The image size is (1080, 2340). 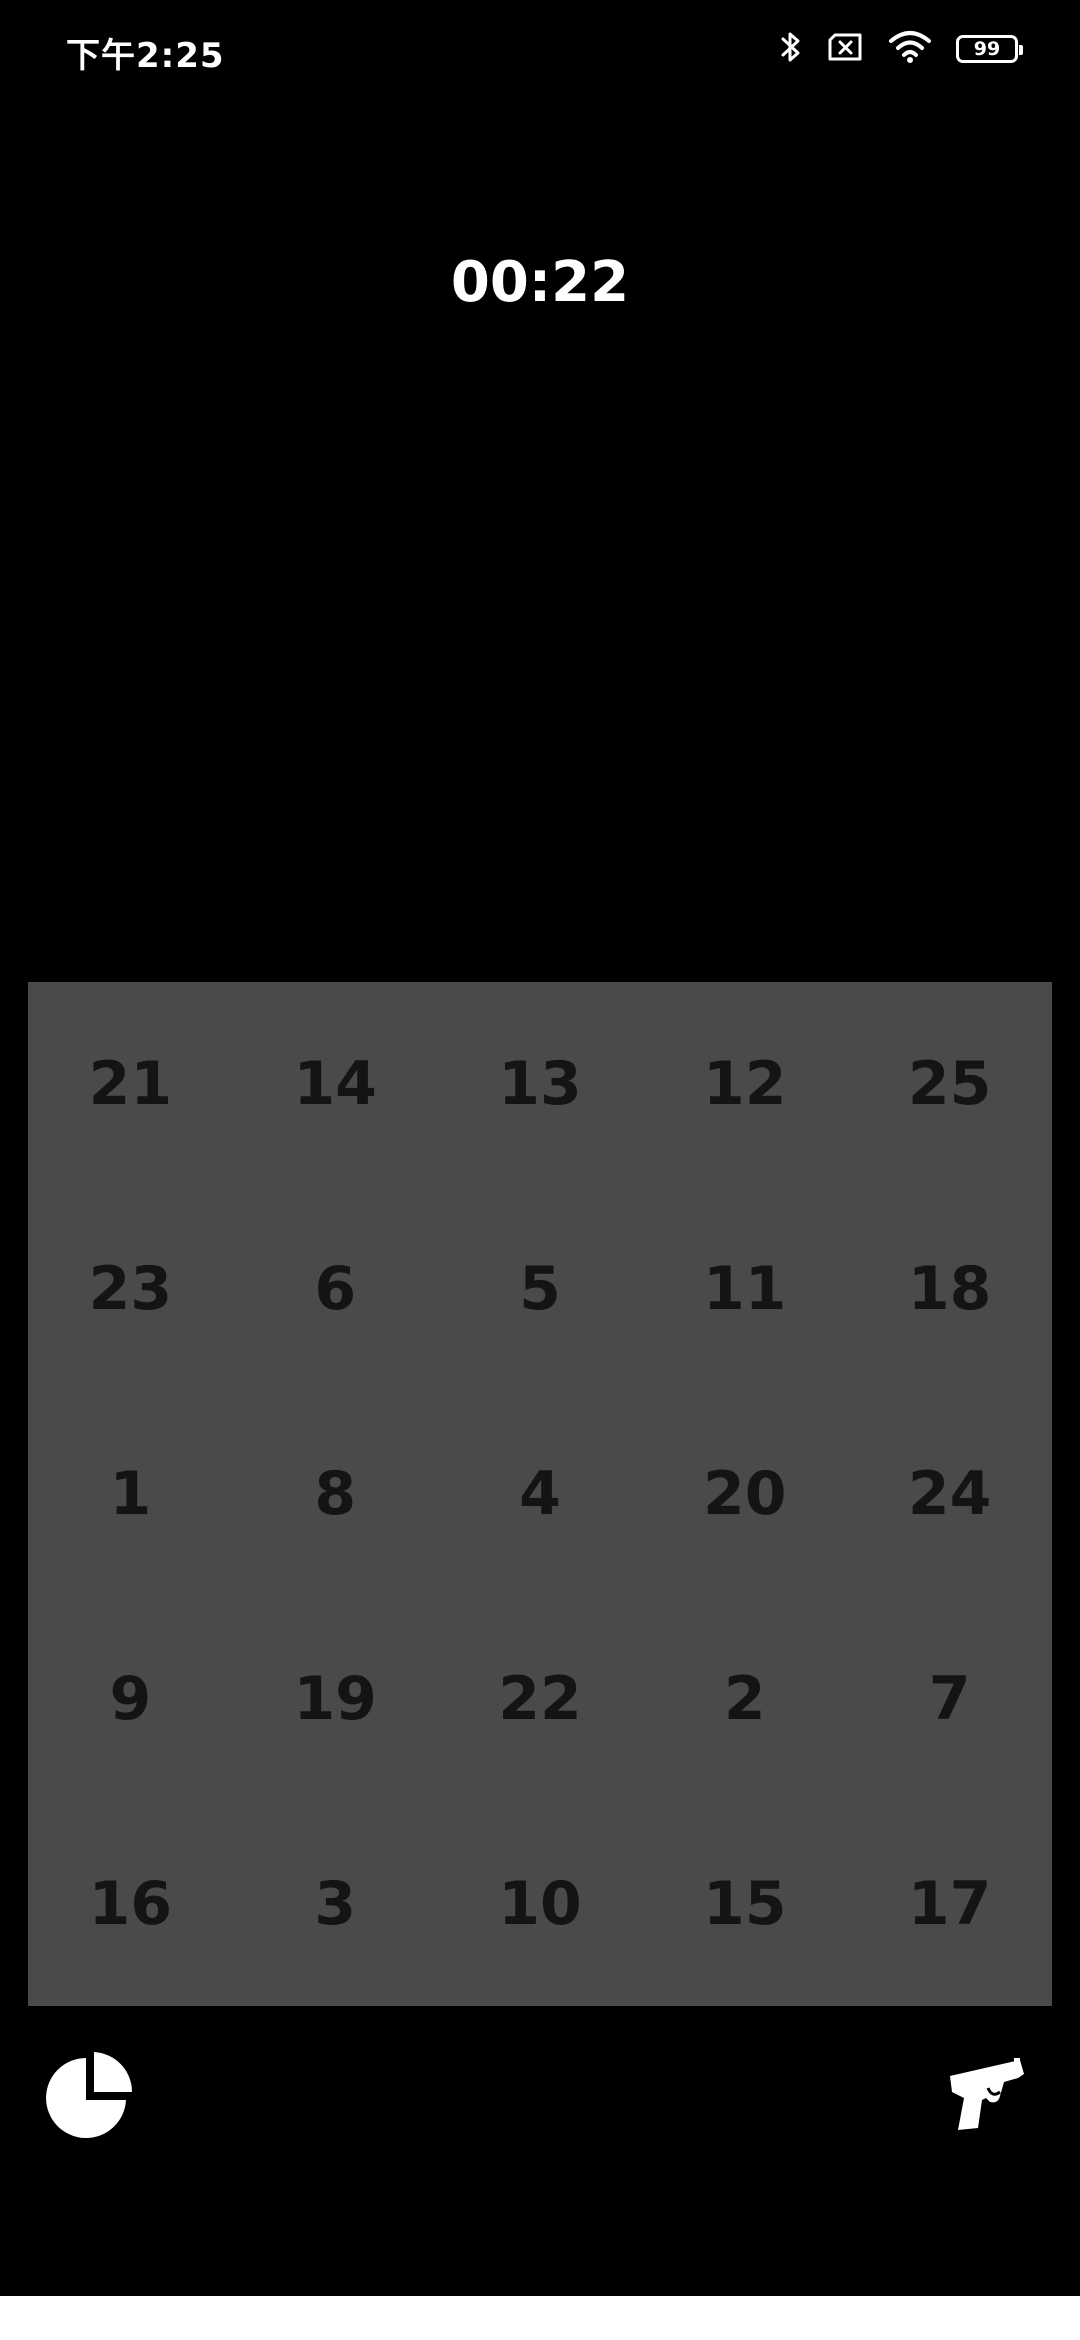 What do you see at coordinates (540, 2318) in the screenshot?
I see `navigation-bar-strip` at bounding box center [540, 2318].